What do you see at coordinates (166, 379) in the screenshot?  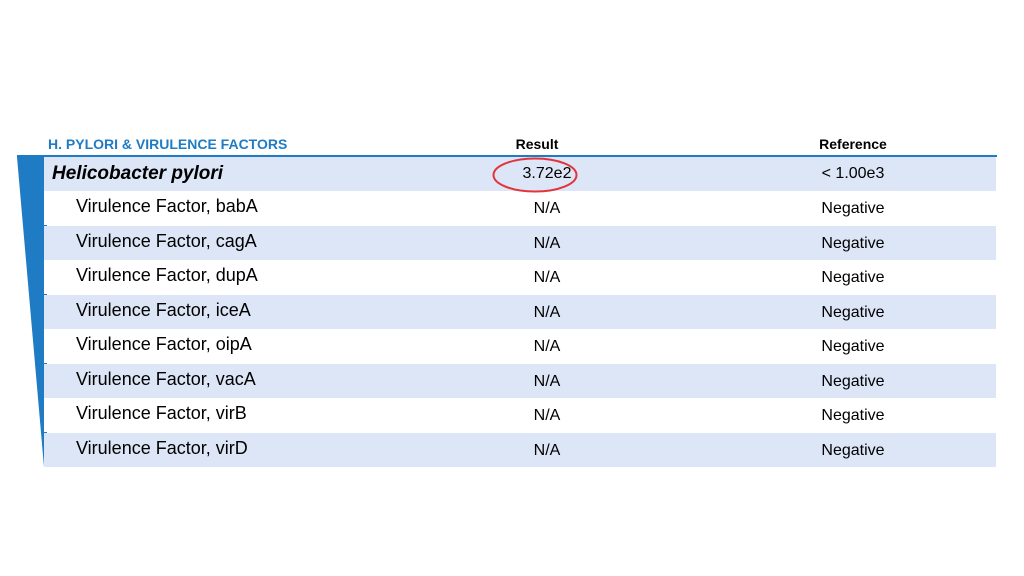 I see `factor-name: Virulence Factor, vacA` at bounding box center [166, 379].